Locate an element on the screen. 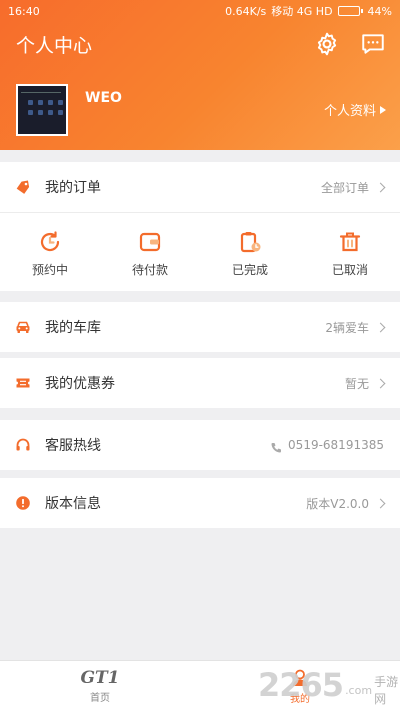 The height and width of the screenshot is (711, 400). tag-icon is located at coordinates (23, 187).